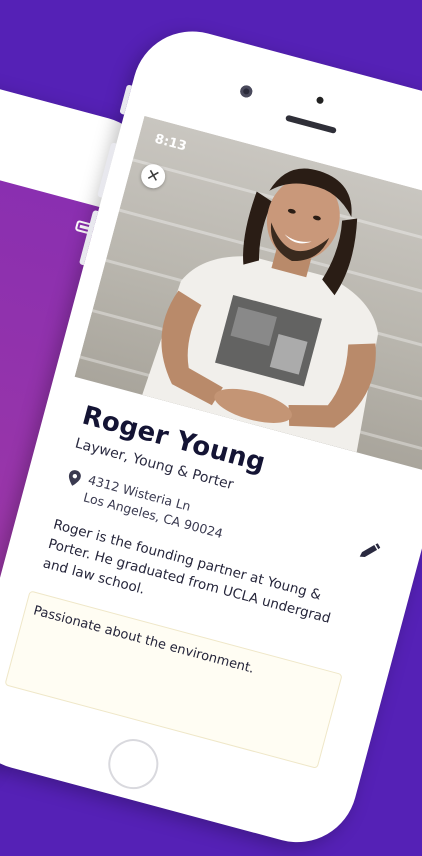  Describe the element at coordinates (320, 100) in the screenshot. I see `proximity-sensor` at that location.